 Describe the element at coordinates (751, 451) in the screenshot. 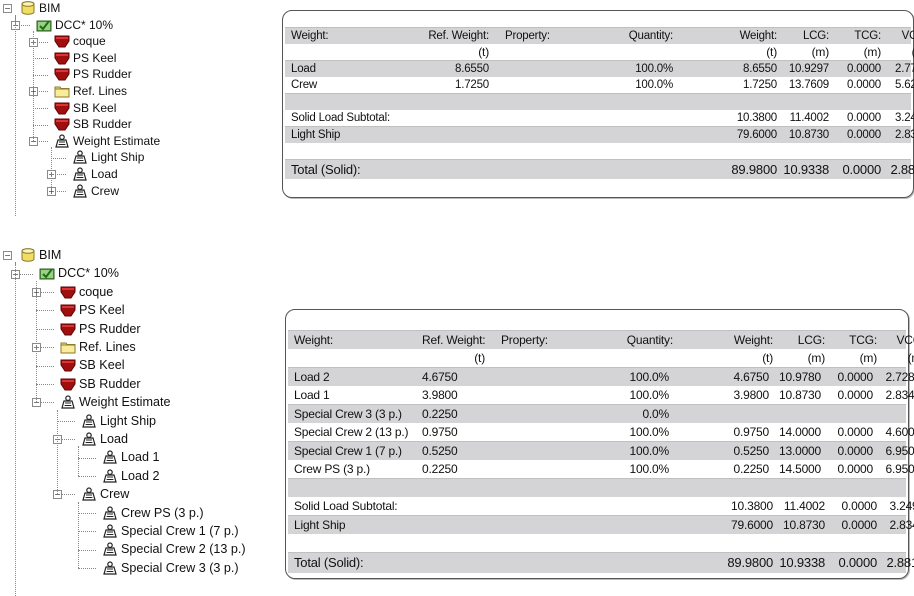

I see `cell-weight: 0.5250` at that location.